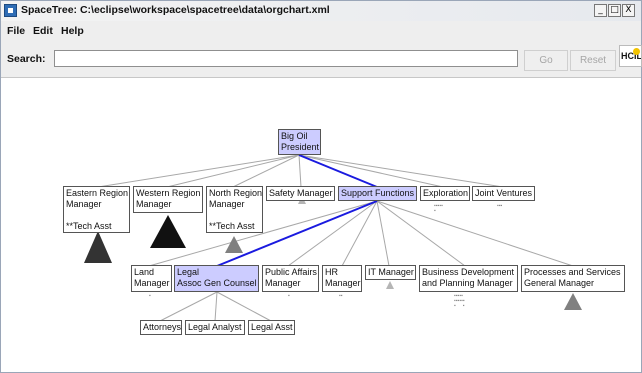 This screenshot has height=373, width=642. What do you see at coordinates (72, 31) in the screenshot?
I see `menu-help: Help` at bounding box center [72, 31].